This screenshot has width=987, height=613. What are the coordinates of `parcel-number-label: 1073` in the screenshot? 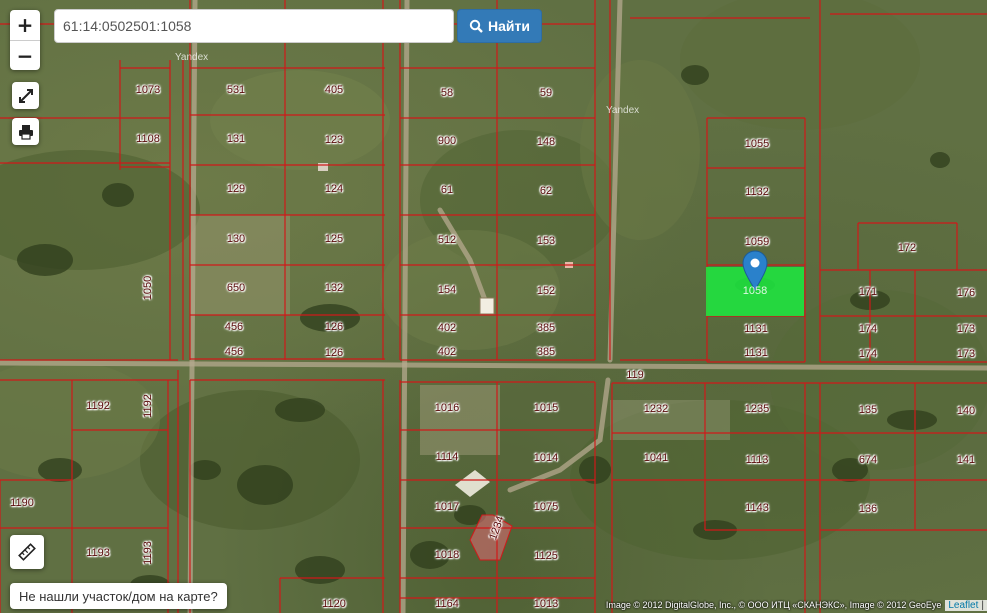 It's located at (148, 90).